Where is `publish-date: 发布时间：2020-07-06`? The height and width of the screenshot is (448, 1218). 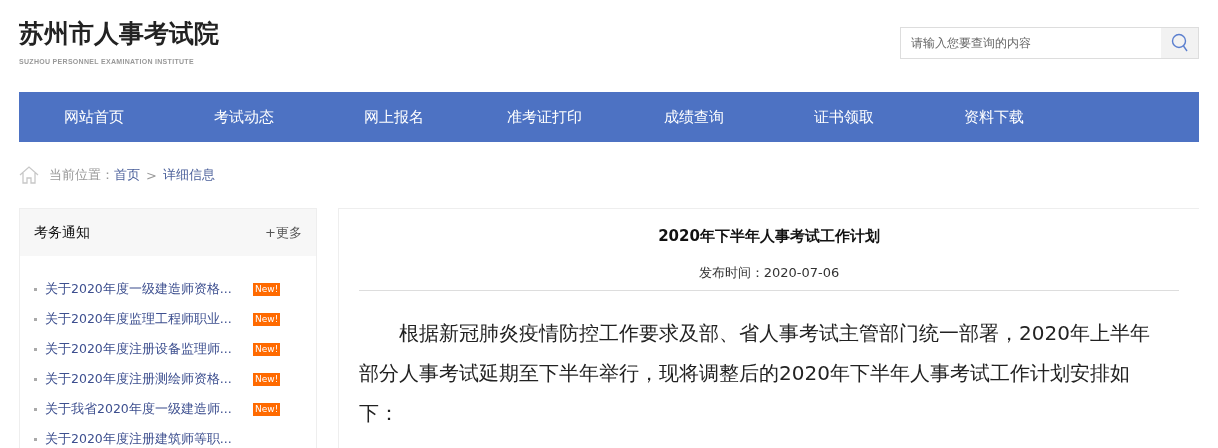
publish-date: 发布时间：2020-07-06 is located at coordinates (769, 277).